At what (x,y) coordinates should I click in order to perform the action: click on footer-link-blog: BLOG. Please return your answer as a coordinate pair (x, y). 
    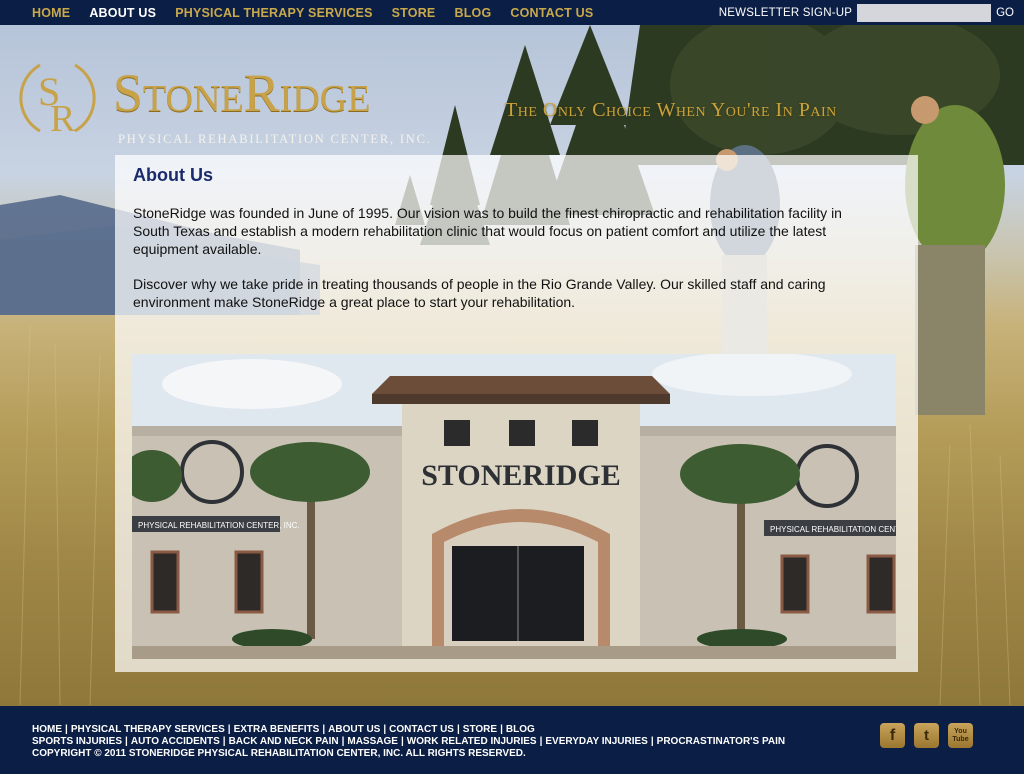
    Looking at the image, I should click on (520, 729).